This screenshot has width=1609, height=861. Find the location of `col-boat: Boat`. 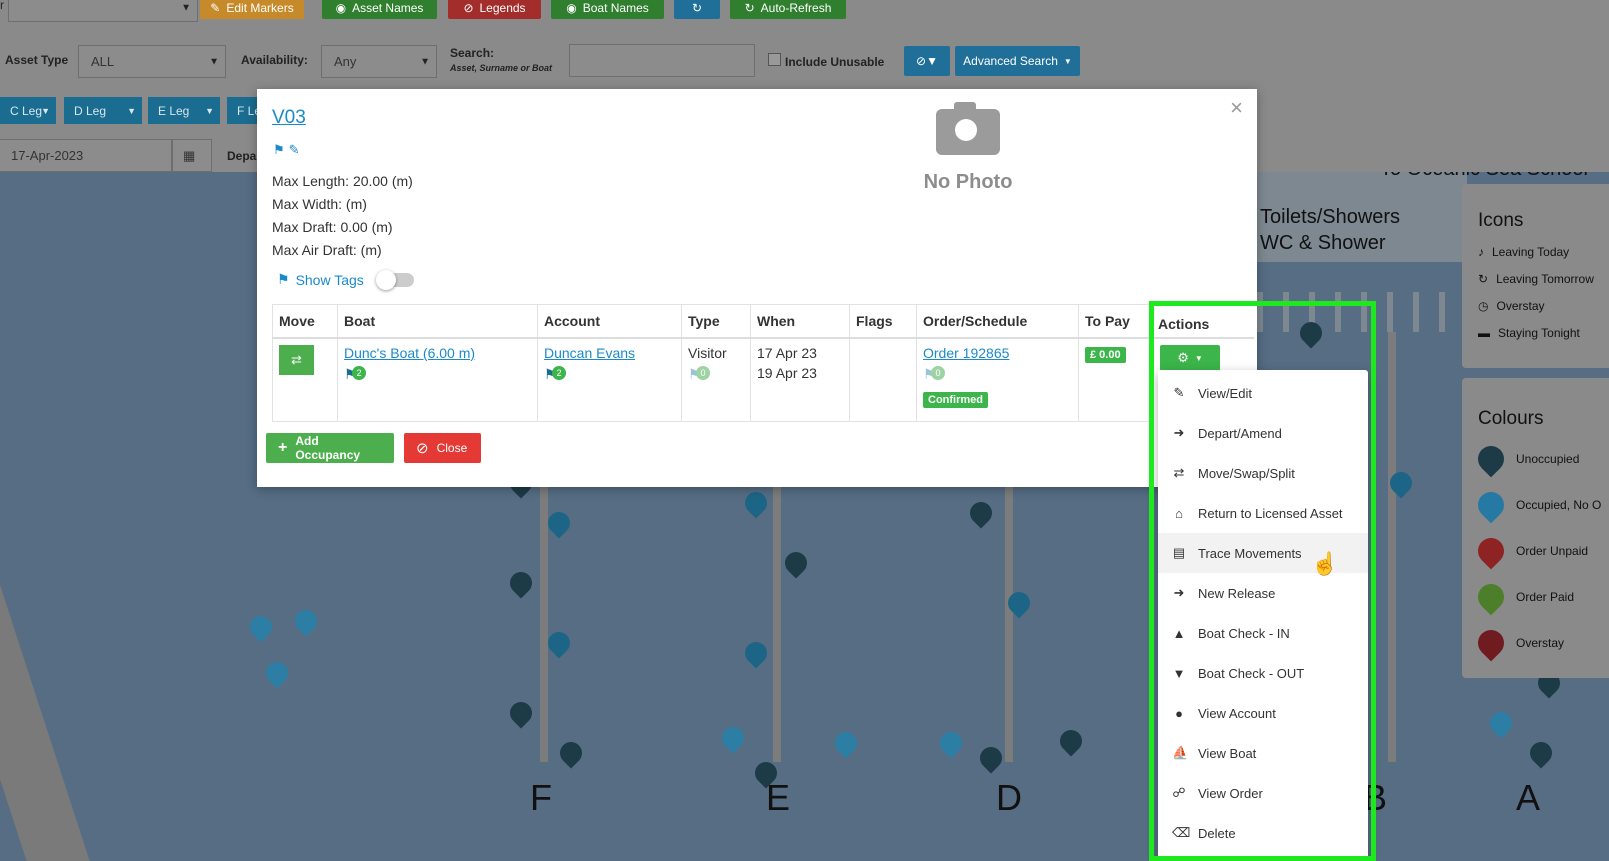

col-boat: Boat is located at coordinates (437, 321).